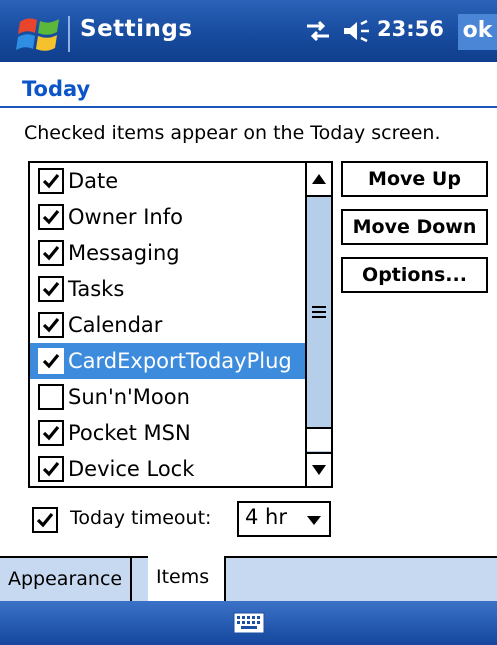 This screenshot has width=497, height=645. I want to click on move-up-button: Move Up, so click(414, 179).